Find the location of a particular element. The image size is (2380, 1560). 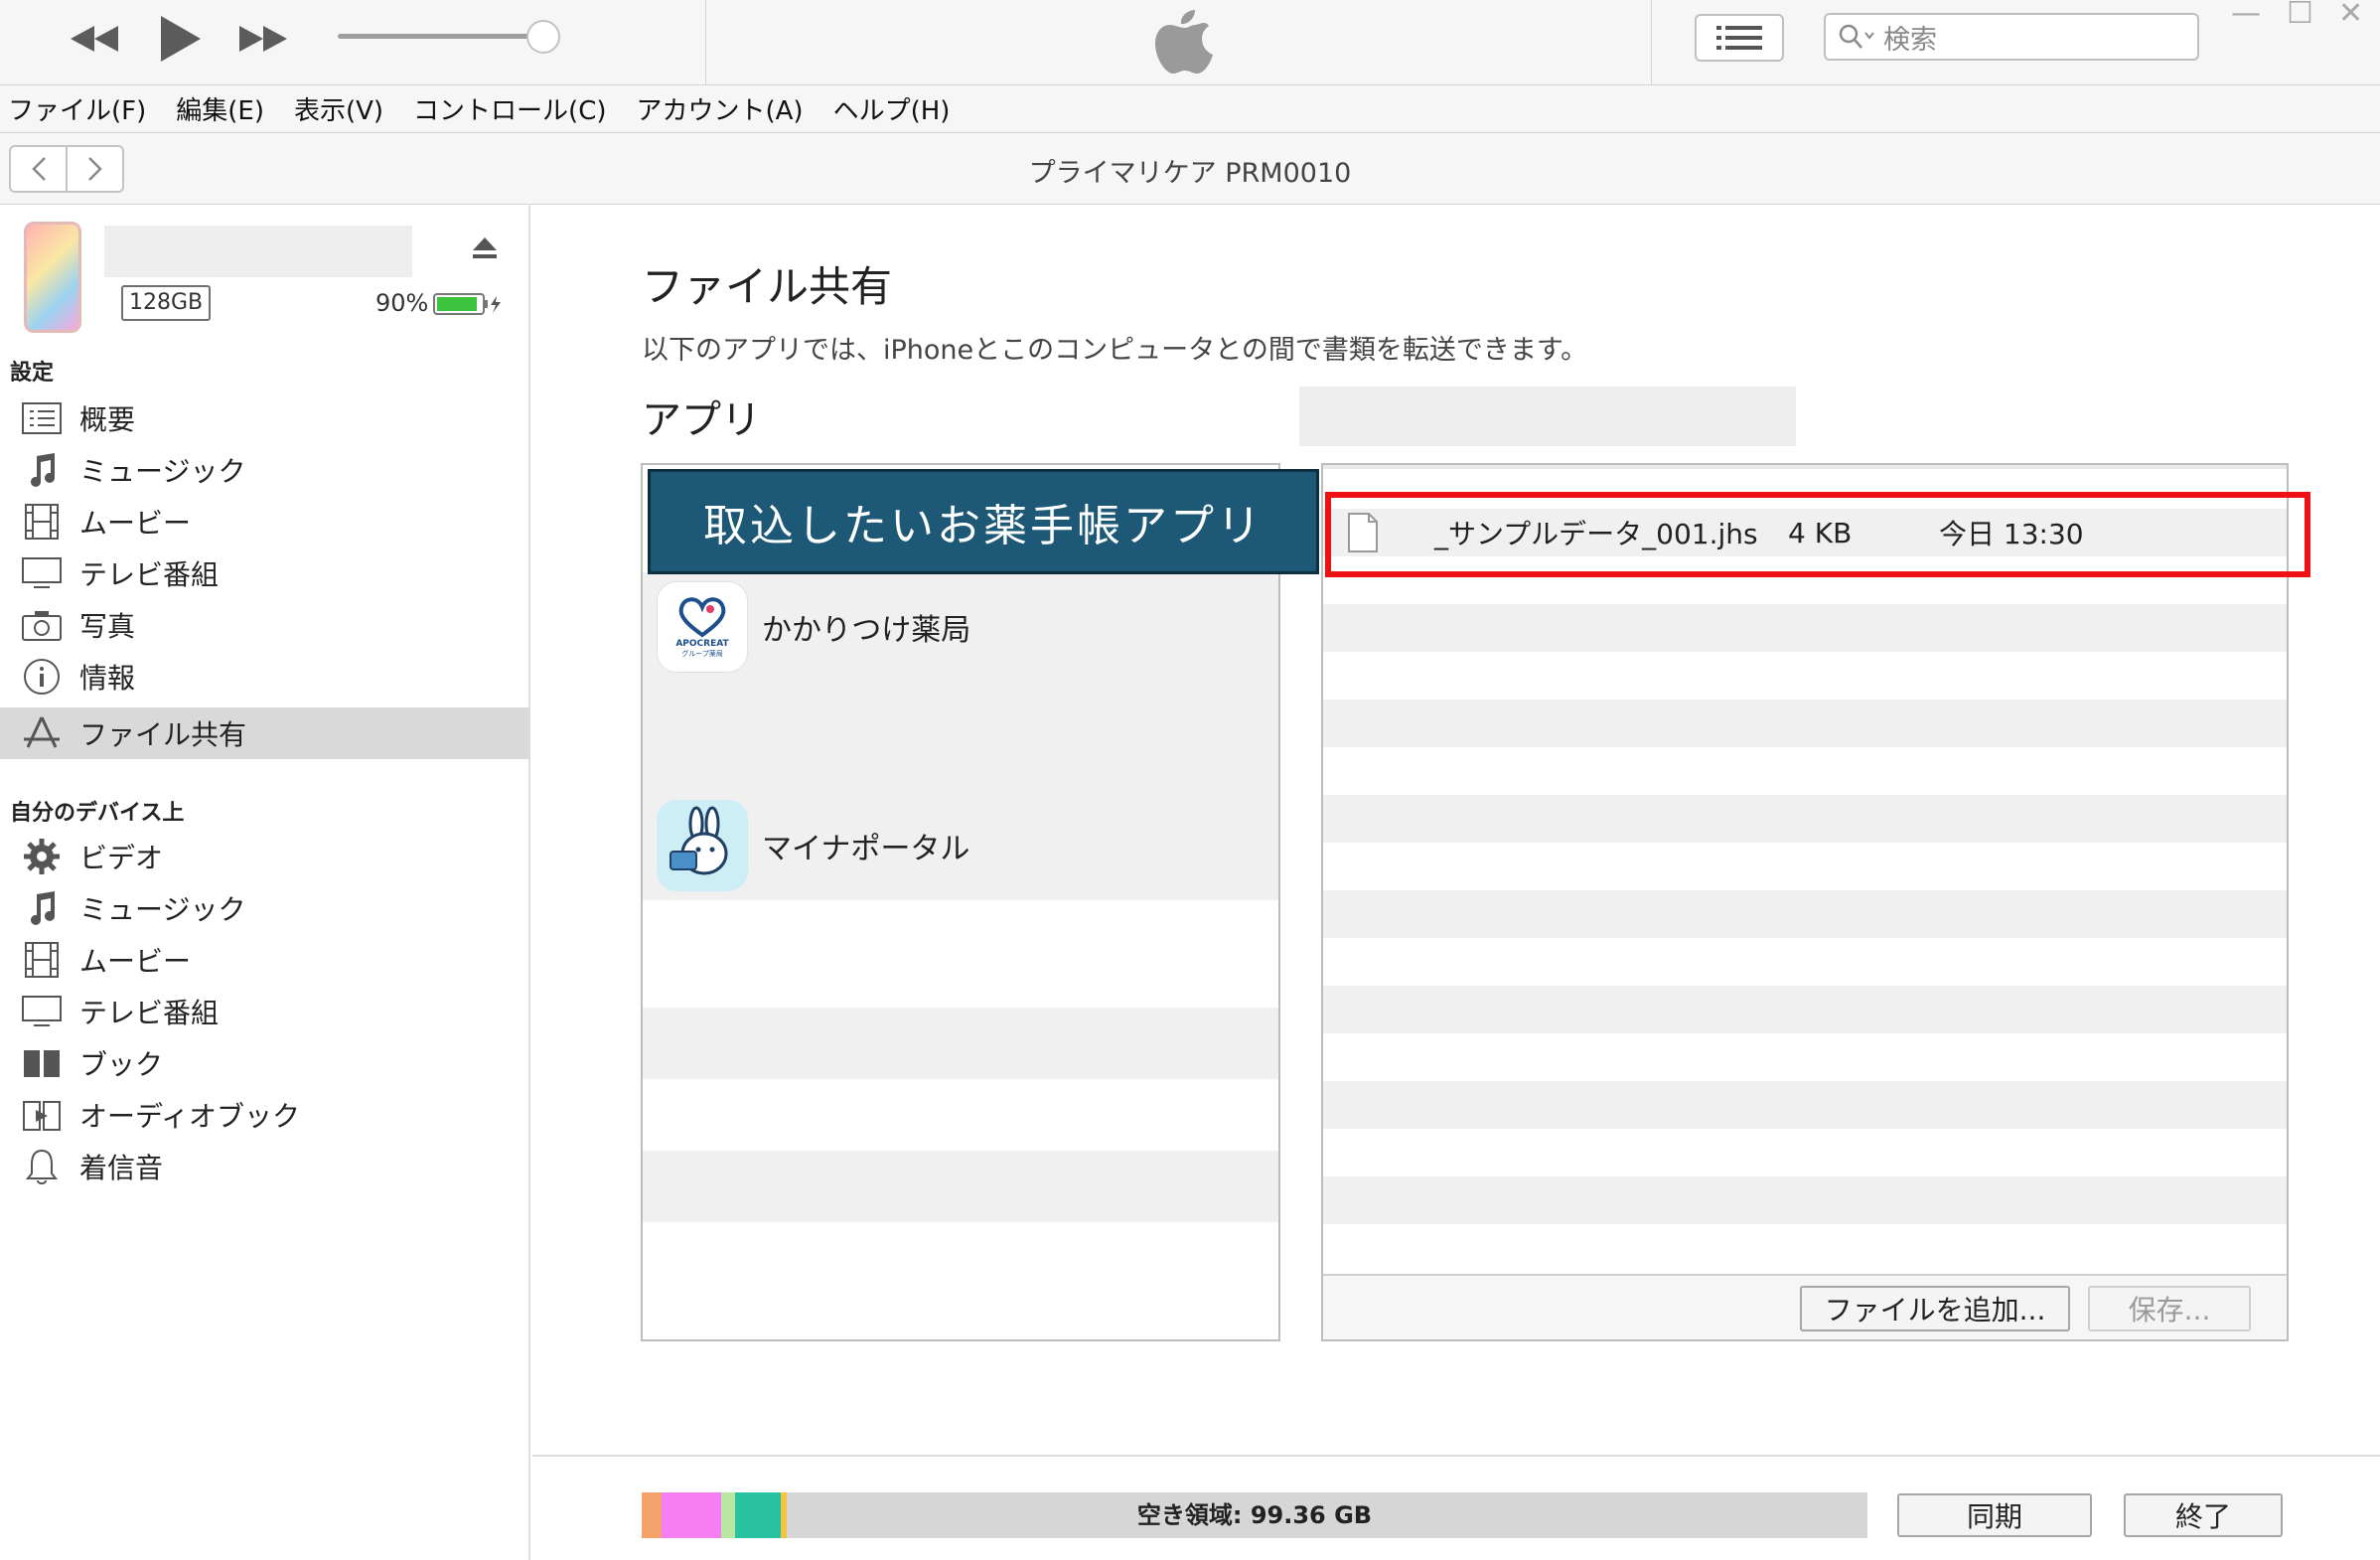

rewind-button is located at coordinates (94, 39).